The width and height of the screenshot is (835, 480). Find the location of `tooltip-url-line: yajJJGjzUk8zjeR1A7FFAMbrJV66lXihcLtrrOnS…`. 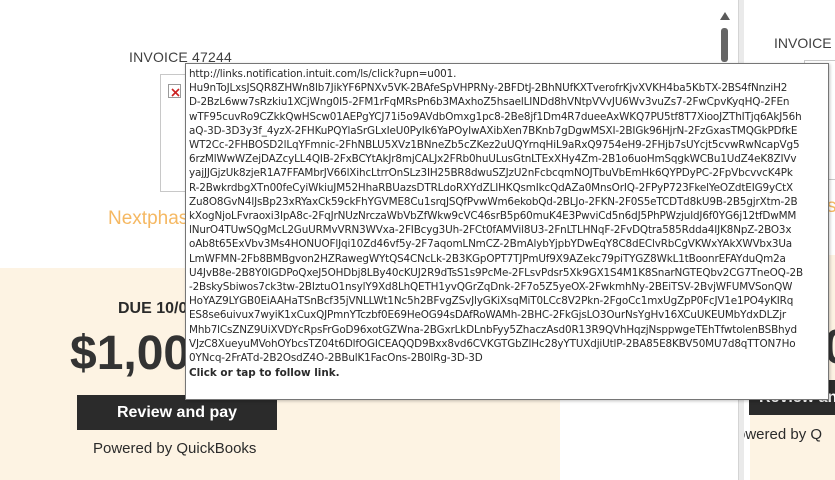

tooltip-url-line: yajJJGjzUk8zjeR1A7FFAMbrJV66lXihcLtrrOnS… is located at coordinates (491, 173).